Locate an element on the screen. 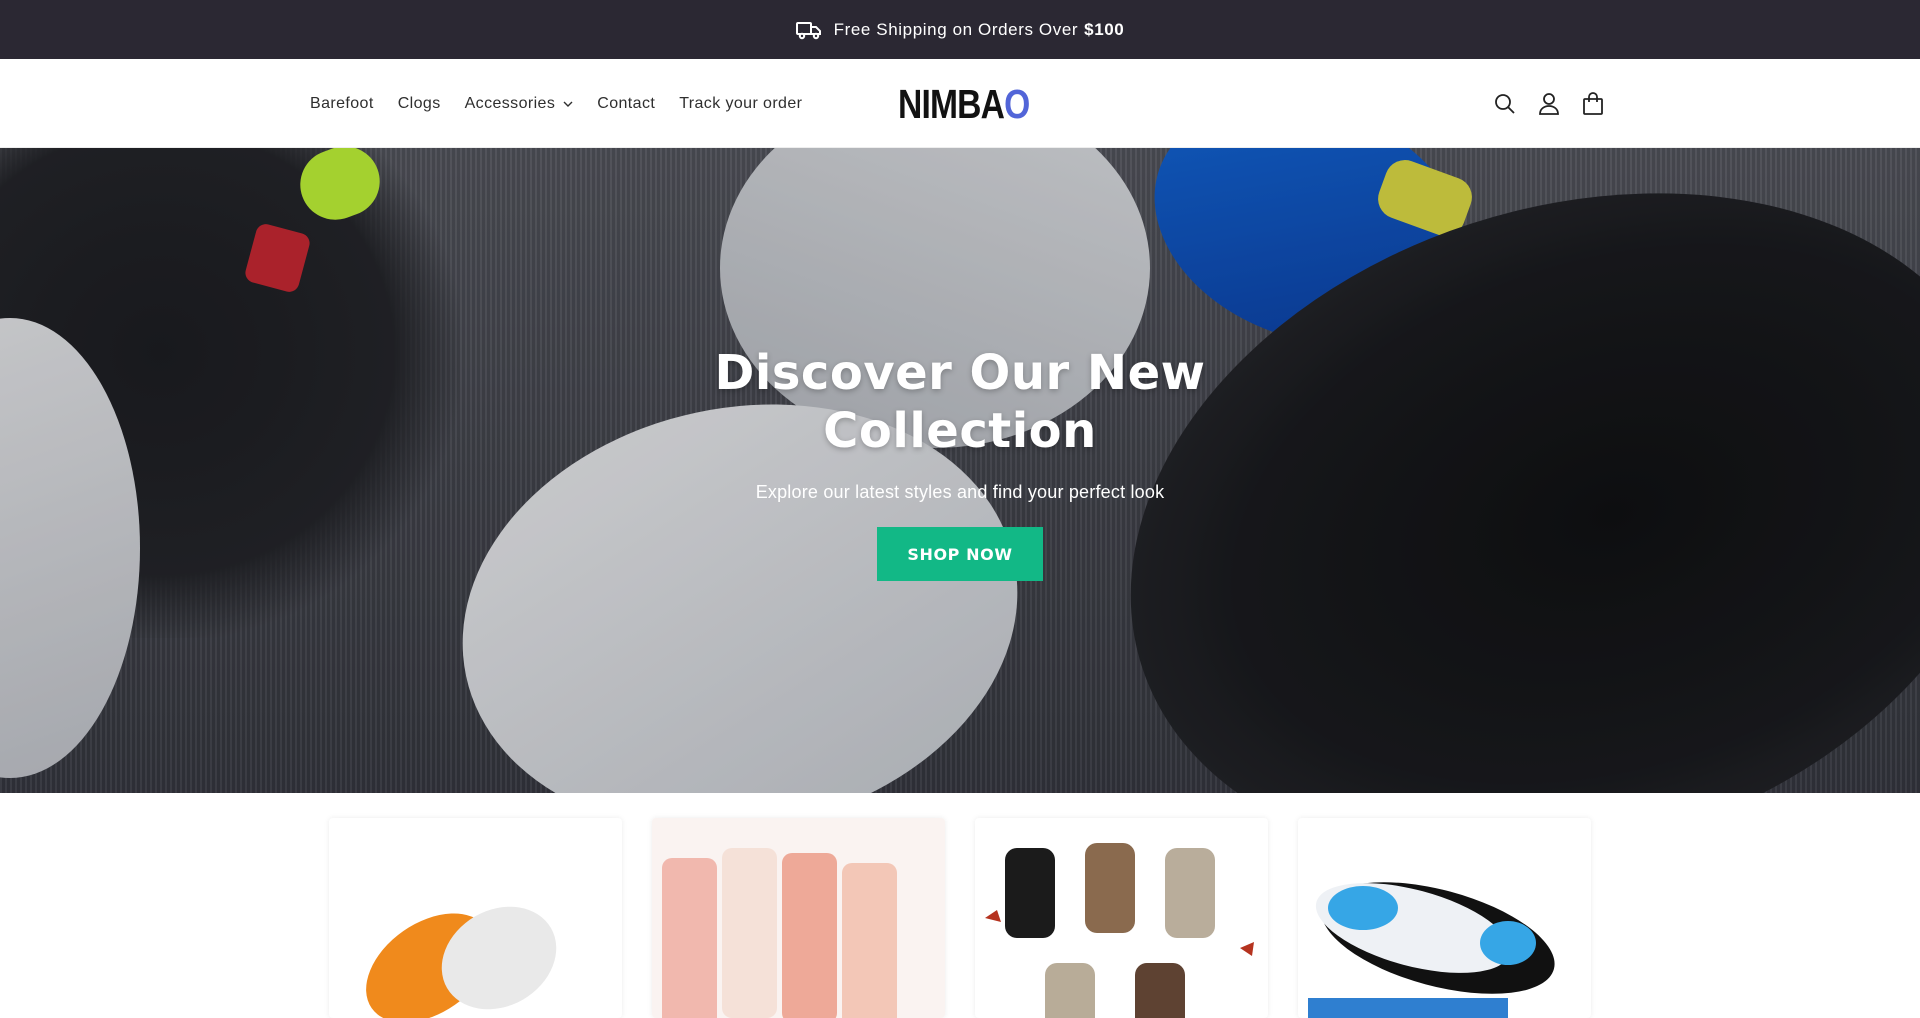 This screenshot has height=1018, width=1920. site-logo: NIMBAO is located at coordinates (964, 104).